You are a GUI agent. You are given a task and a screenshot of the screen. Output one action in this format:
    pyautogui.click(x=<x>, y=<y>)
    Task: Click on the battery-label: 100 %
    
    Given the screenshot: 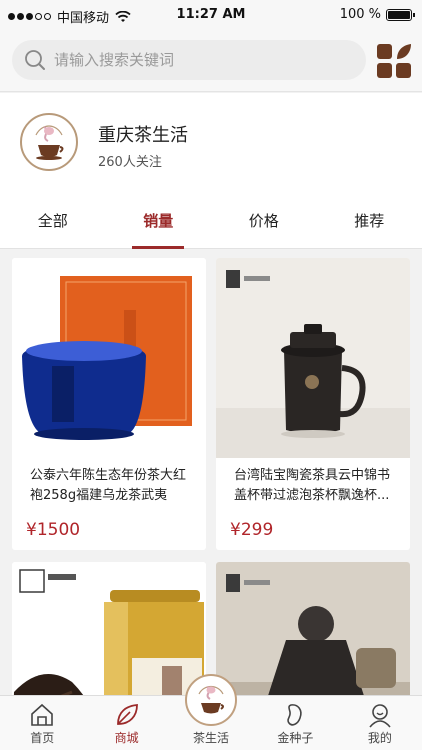 What is the action you would take?
    pyautogui.click(x=360, y=14)
    